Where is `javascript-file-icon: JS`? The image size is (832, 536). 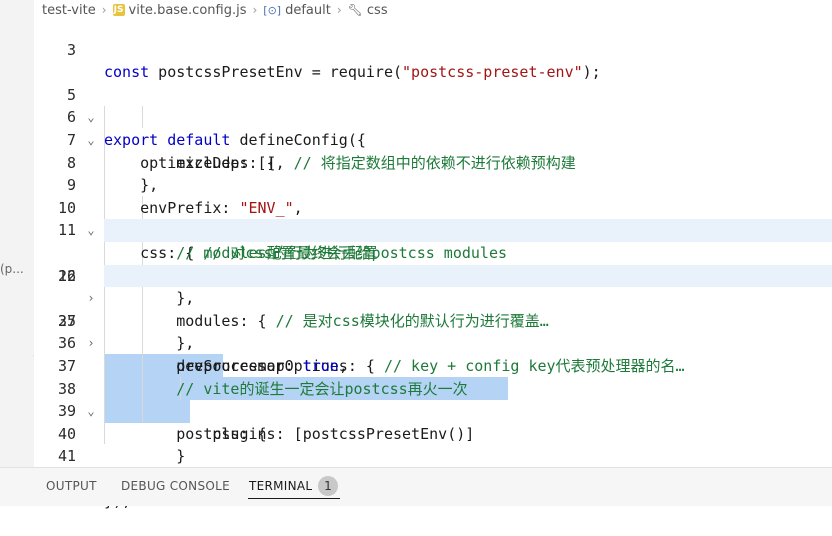 javascript-file-icon: JS is located at coordinates (118, 10).